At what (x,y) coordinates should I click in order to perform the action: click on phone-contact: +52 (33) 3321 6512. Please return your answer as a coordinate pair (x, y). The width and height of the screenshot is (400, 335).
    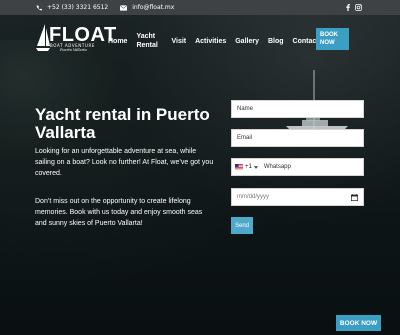
    Looking at the image, I should click on (72, 7).